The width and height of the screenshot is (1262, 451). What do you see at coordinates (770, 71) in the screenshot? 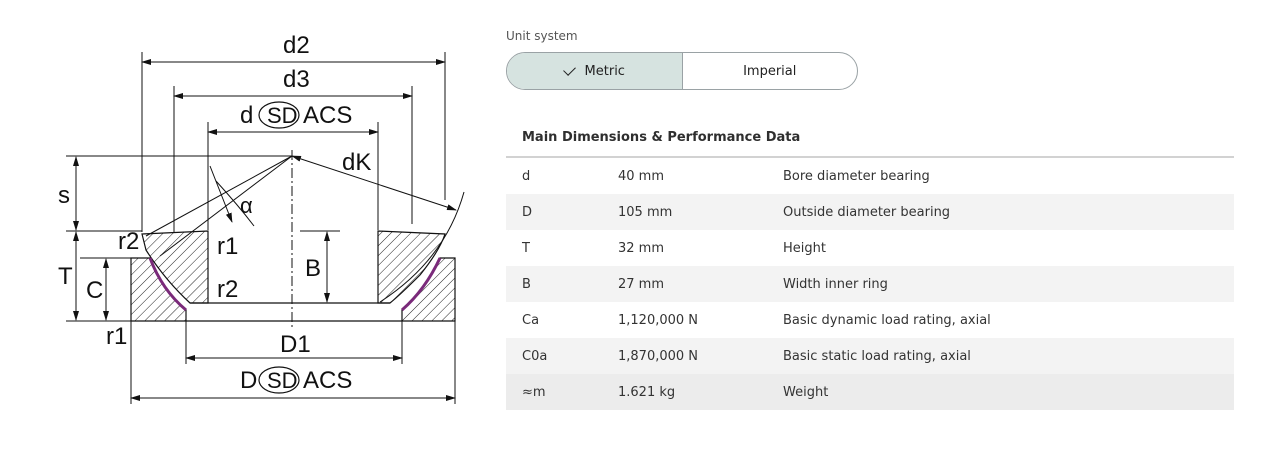
I see `imperial-button: Imperial` at bounding box center [770, 71].